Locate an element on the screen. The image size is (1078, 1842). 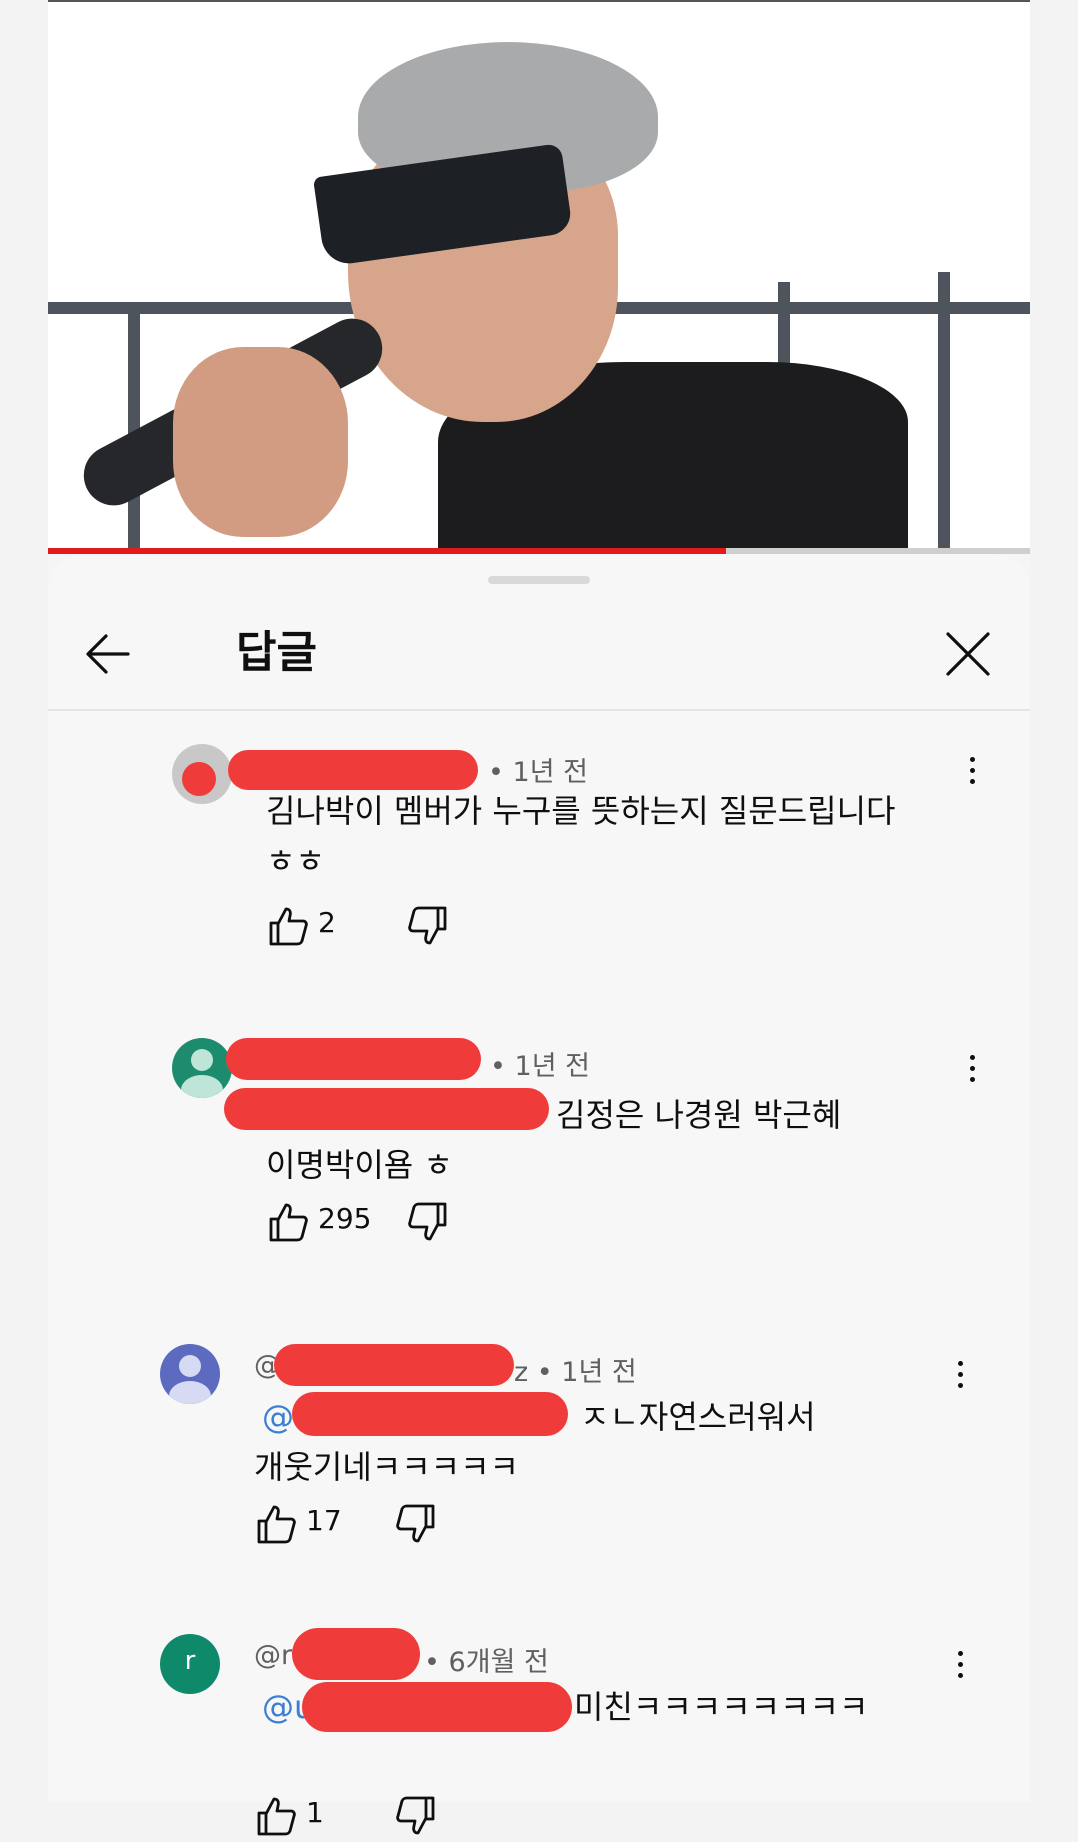
avatar: r is located at coordinates (190, 1664).